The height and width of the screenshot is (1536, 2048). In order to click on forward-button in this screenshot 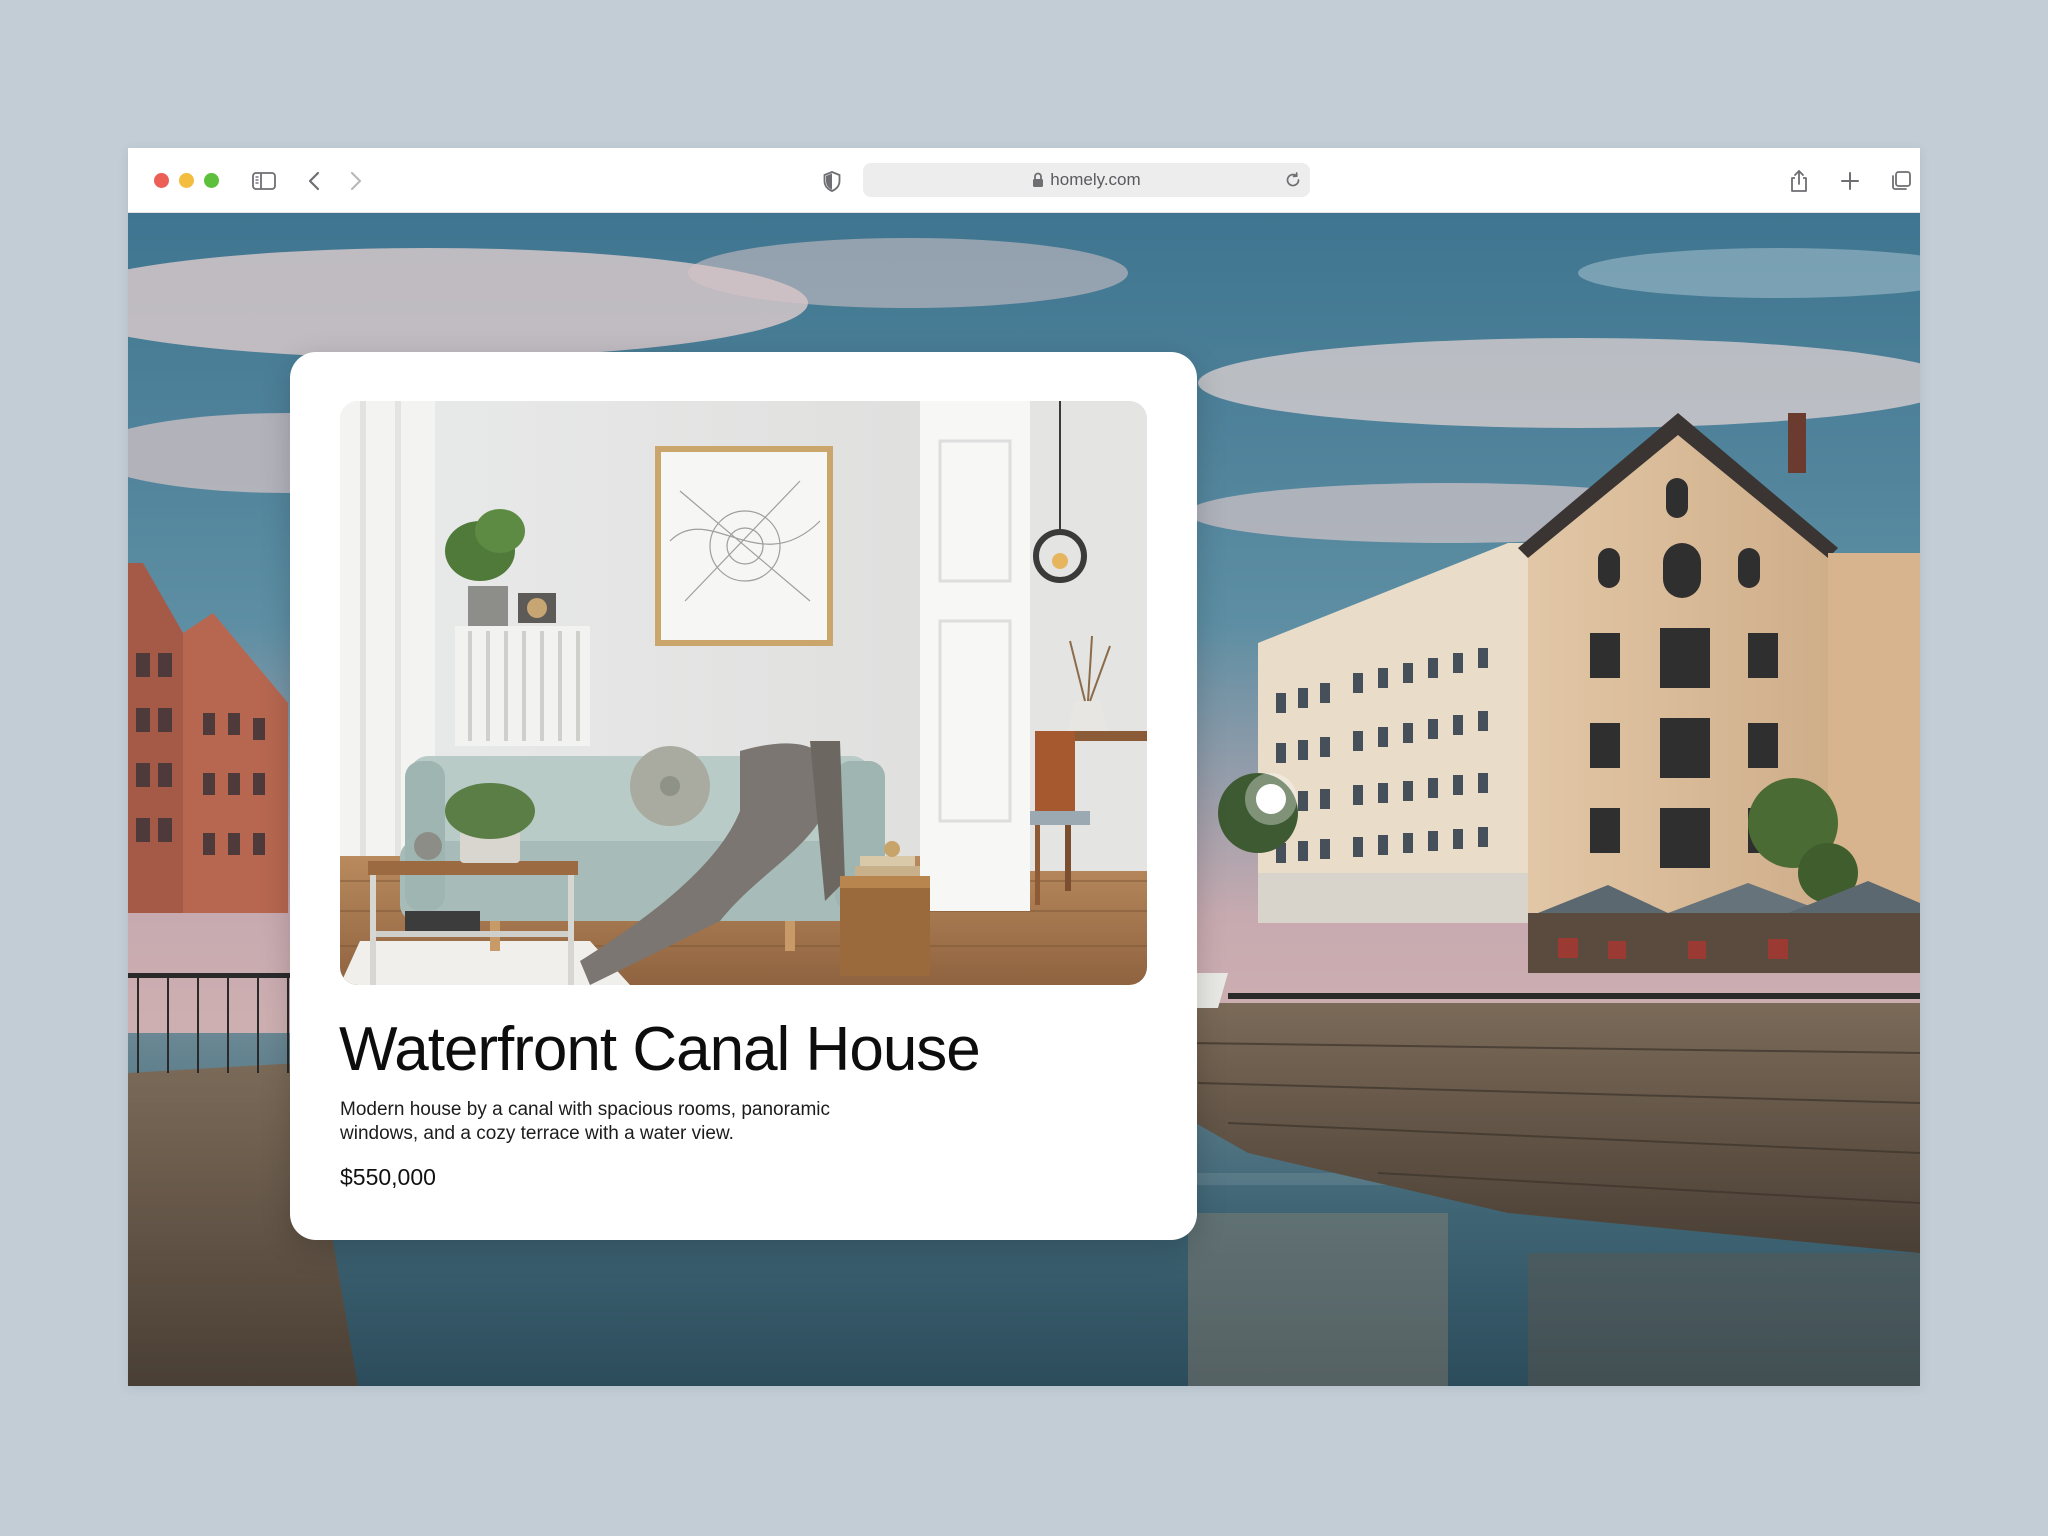, I will do `click(356, 181)`.